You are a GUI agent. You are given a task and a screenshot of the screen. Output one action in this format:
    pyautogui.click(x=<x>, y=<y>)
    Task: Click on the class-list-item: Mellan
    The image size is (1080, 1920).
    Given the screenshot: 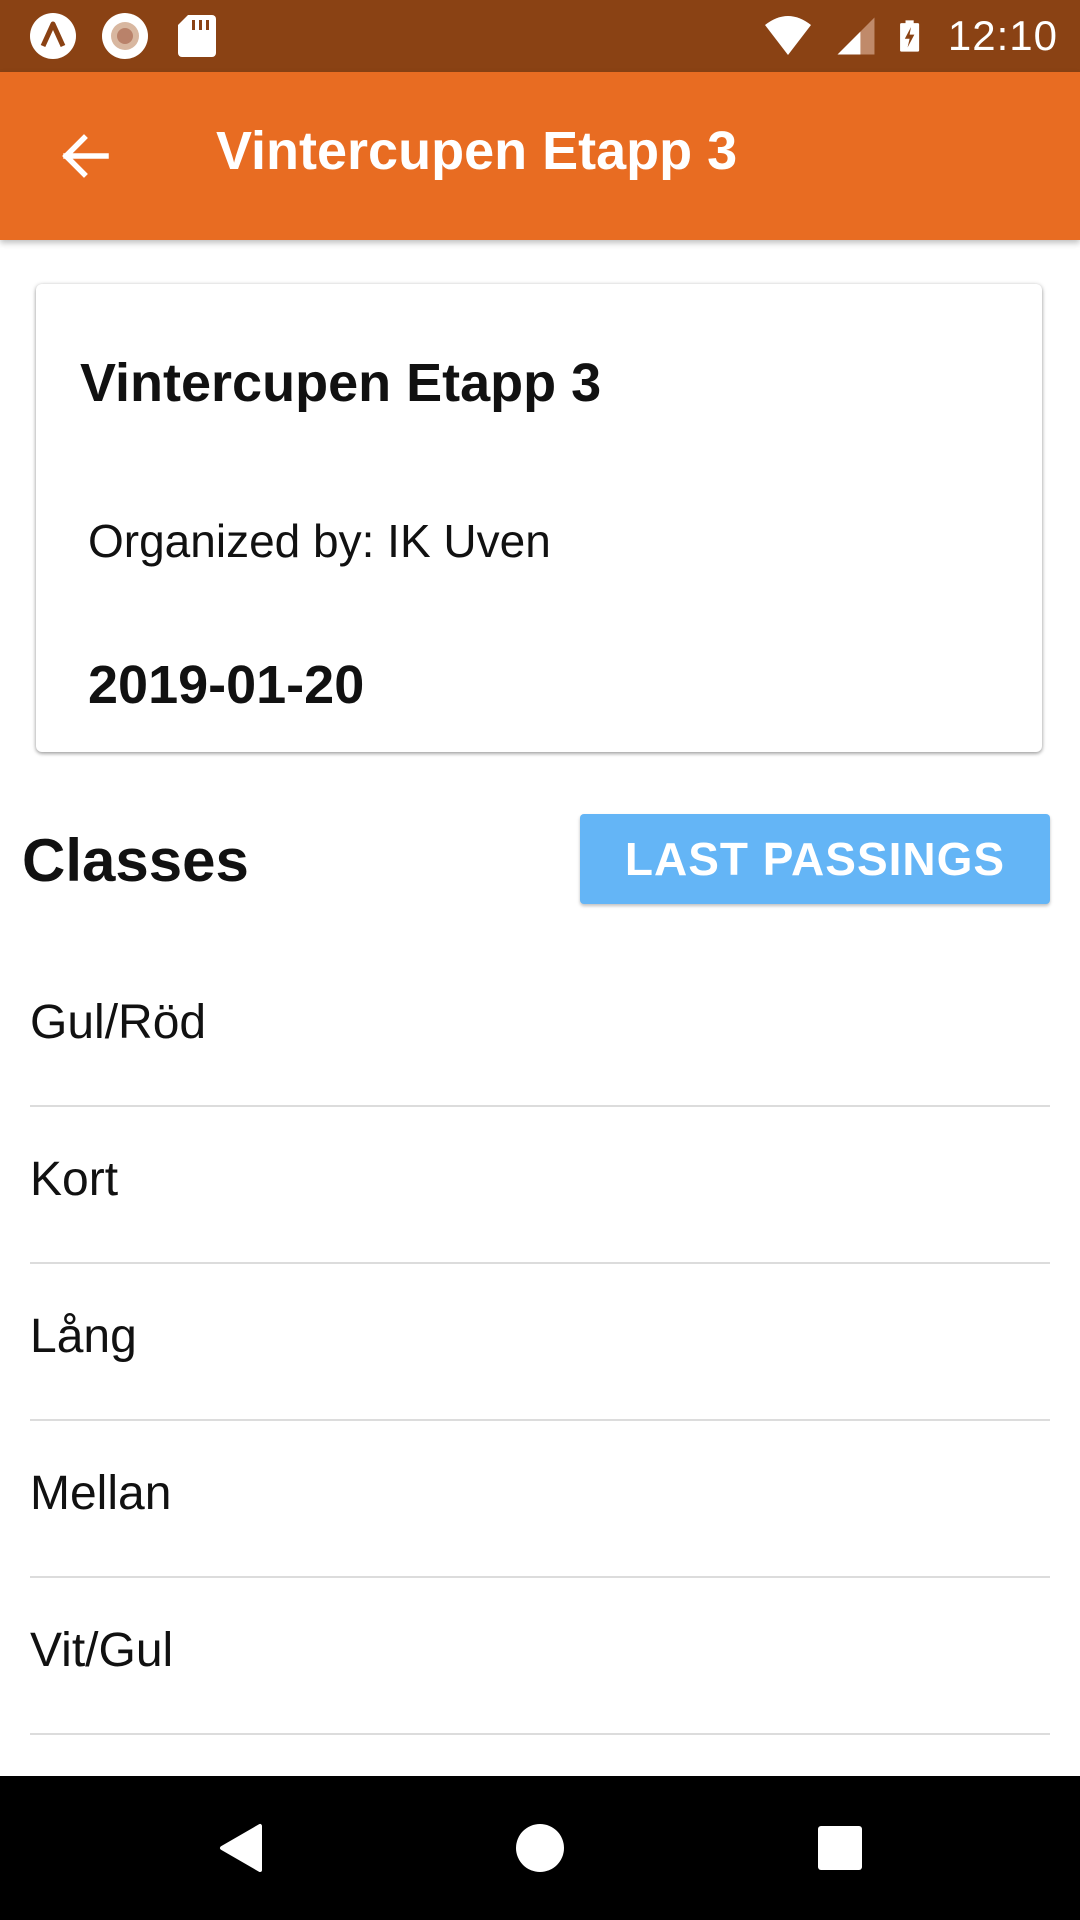 What is the action you would take?
    pyautogui.click(x=540, y=1499)
    